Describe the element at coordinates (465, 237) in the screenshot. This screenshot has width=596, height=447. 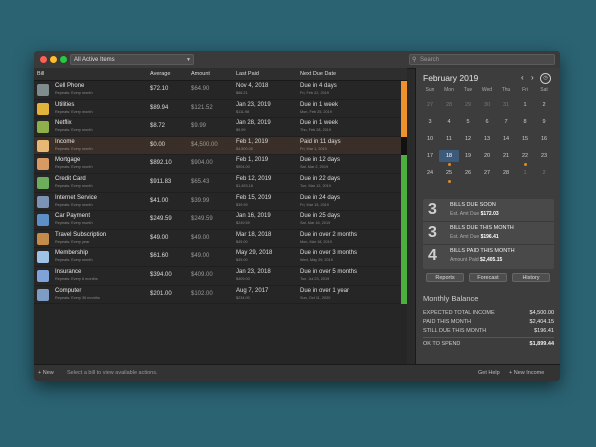
I see `summary-label: Est. Amt Due` at that location.